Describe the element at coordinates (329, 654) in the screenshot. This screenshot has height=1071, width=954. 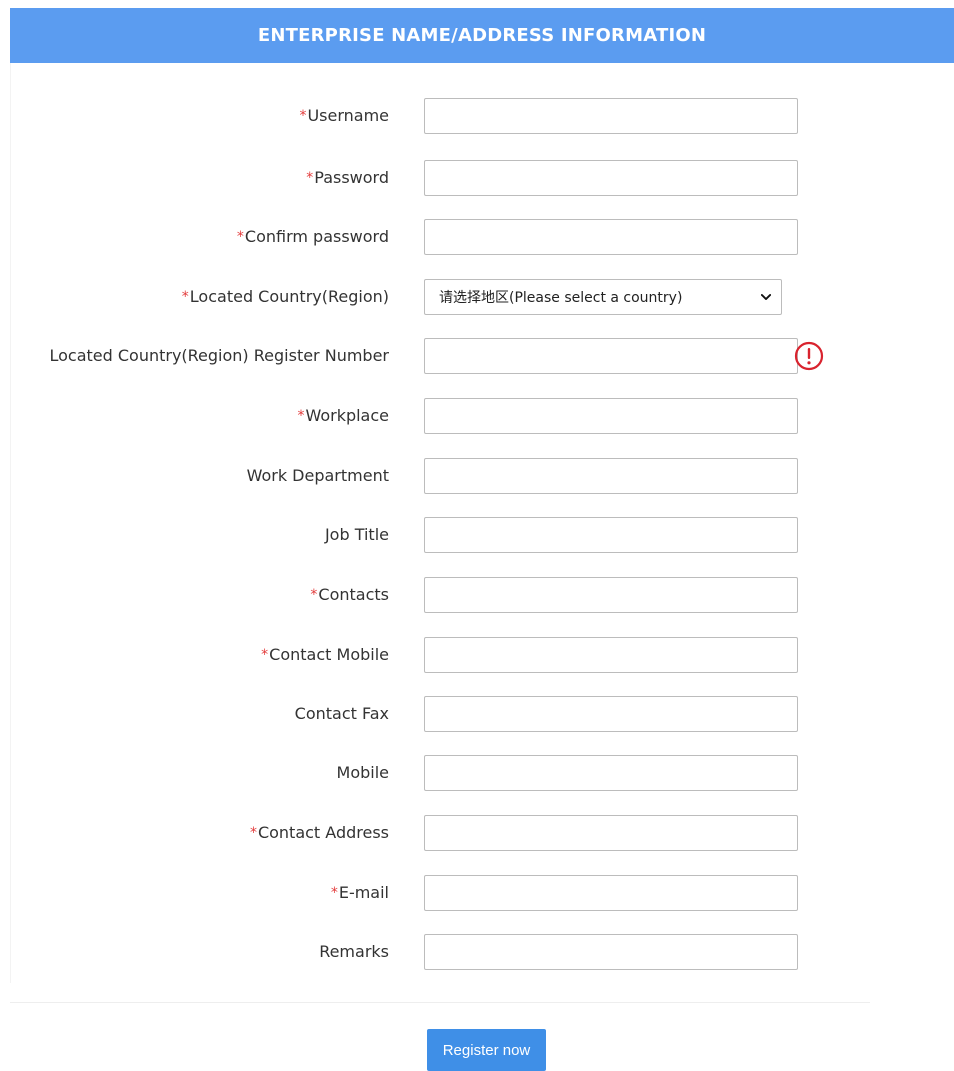
I see `label-text: Contact Mobile` at that location.